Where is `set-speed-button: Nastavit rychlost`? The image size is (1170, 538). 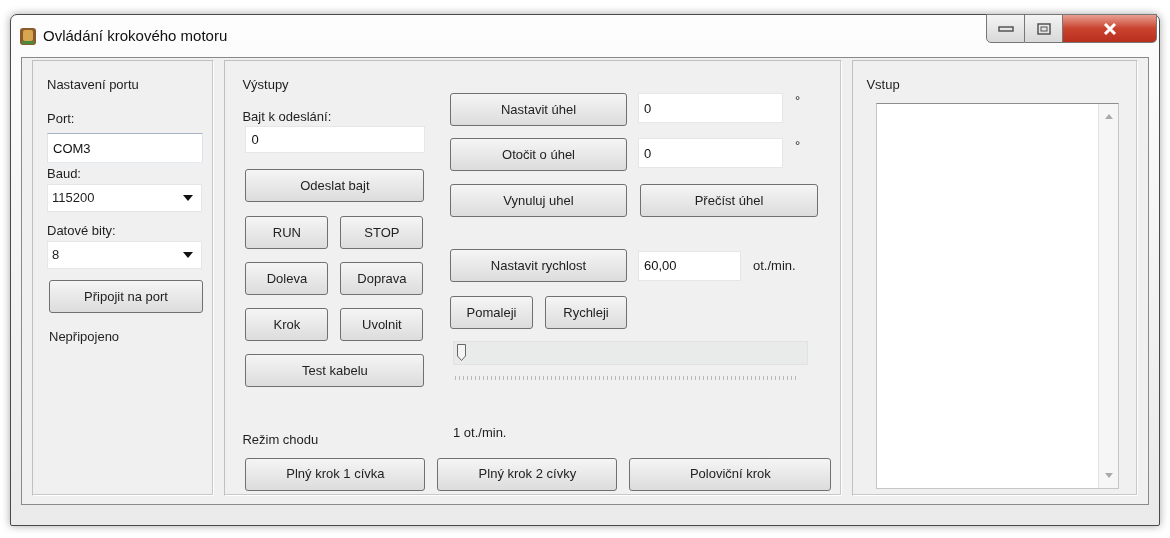 set-speed-button: Nastavit rychlost is located at coordinates (538, 265).